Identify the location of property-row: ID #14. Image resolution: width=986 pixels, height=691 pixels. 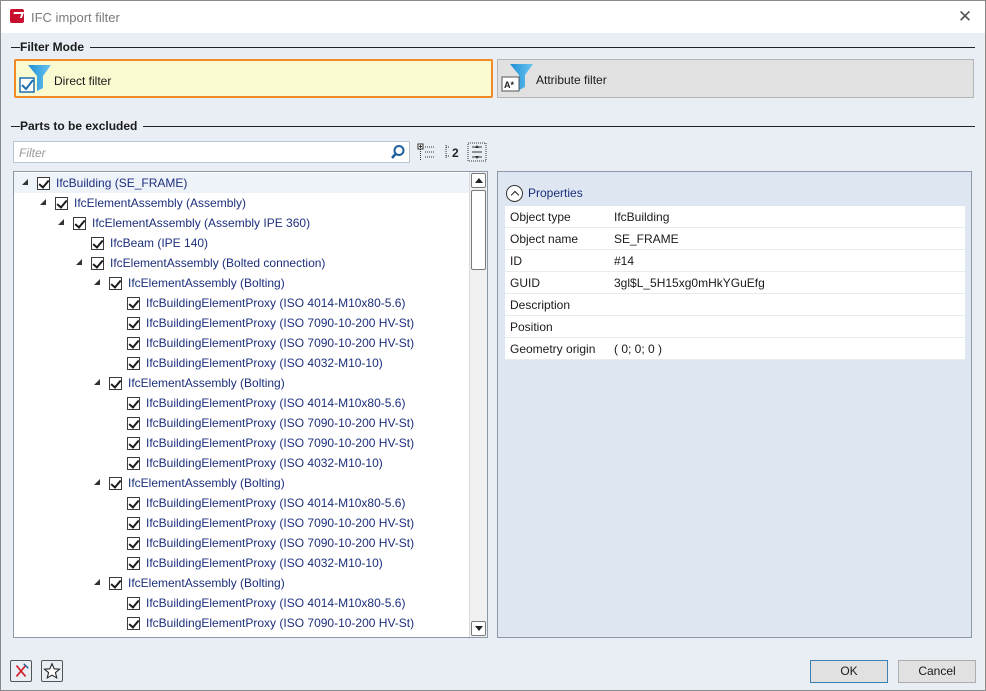
(735, 261).